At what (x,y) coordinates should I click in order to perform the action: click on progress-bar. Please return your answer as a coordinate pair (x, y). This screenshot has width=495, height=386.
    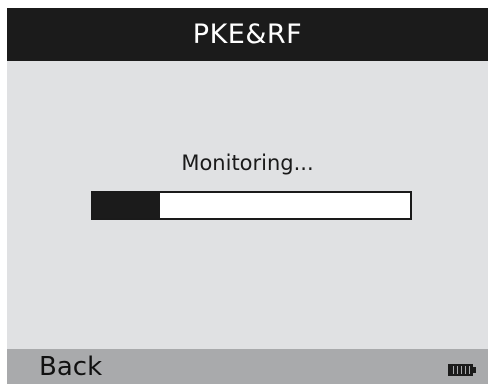
    Looking at the image, I should click on (251, 205).